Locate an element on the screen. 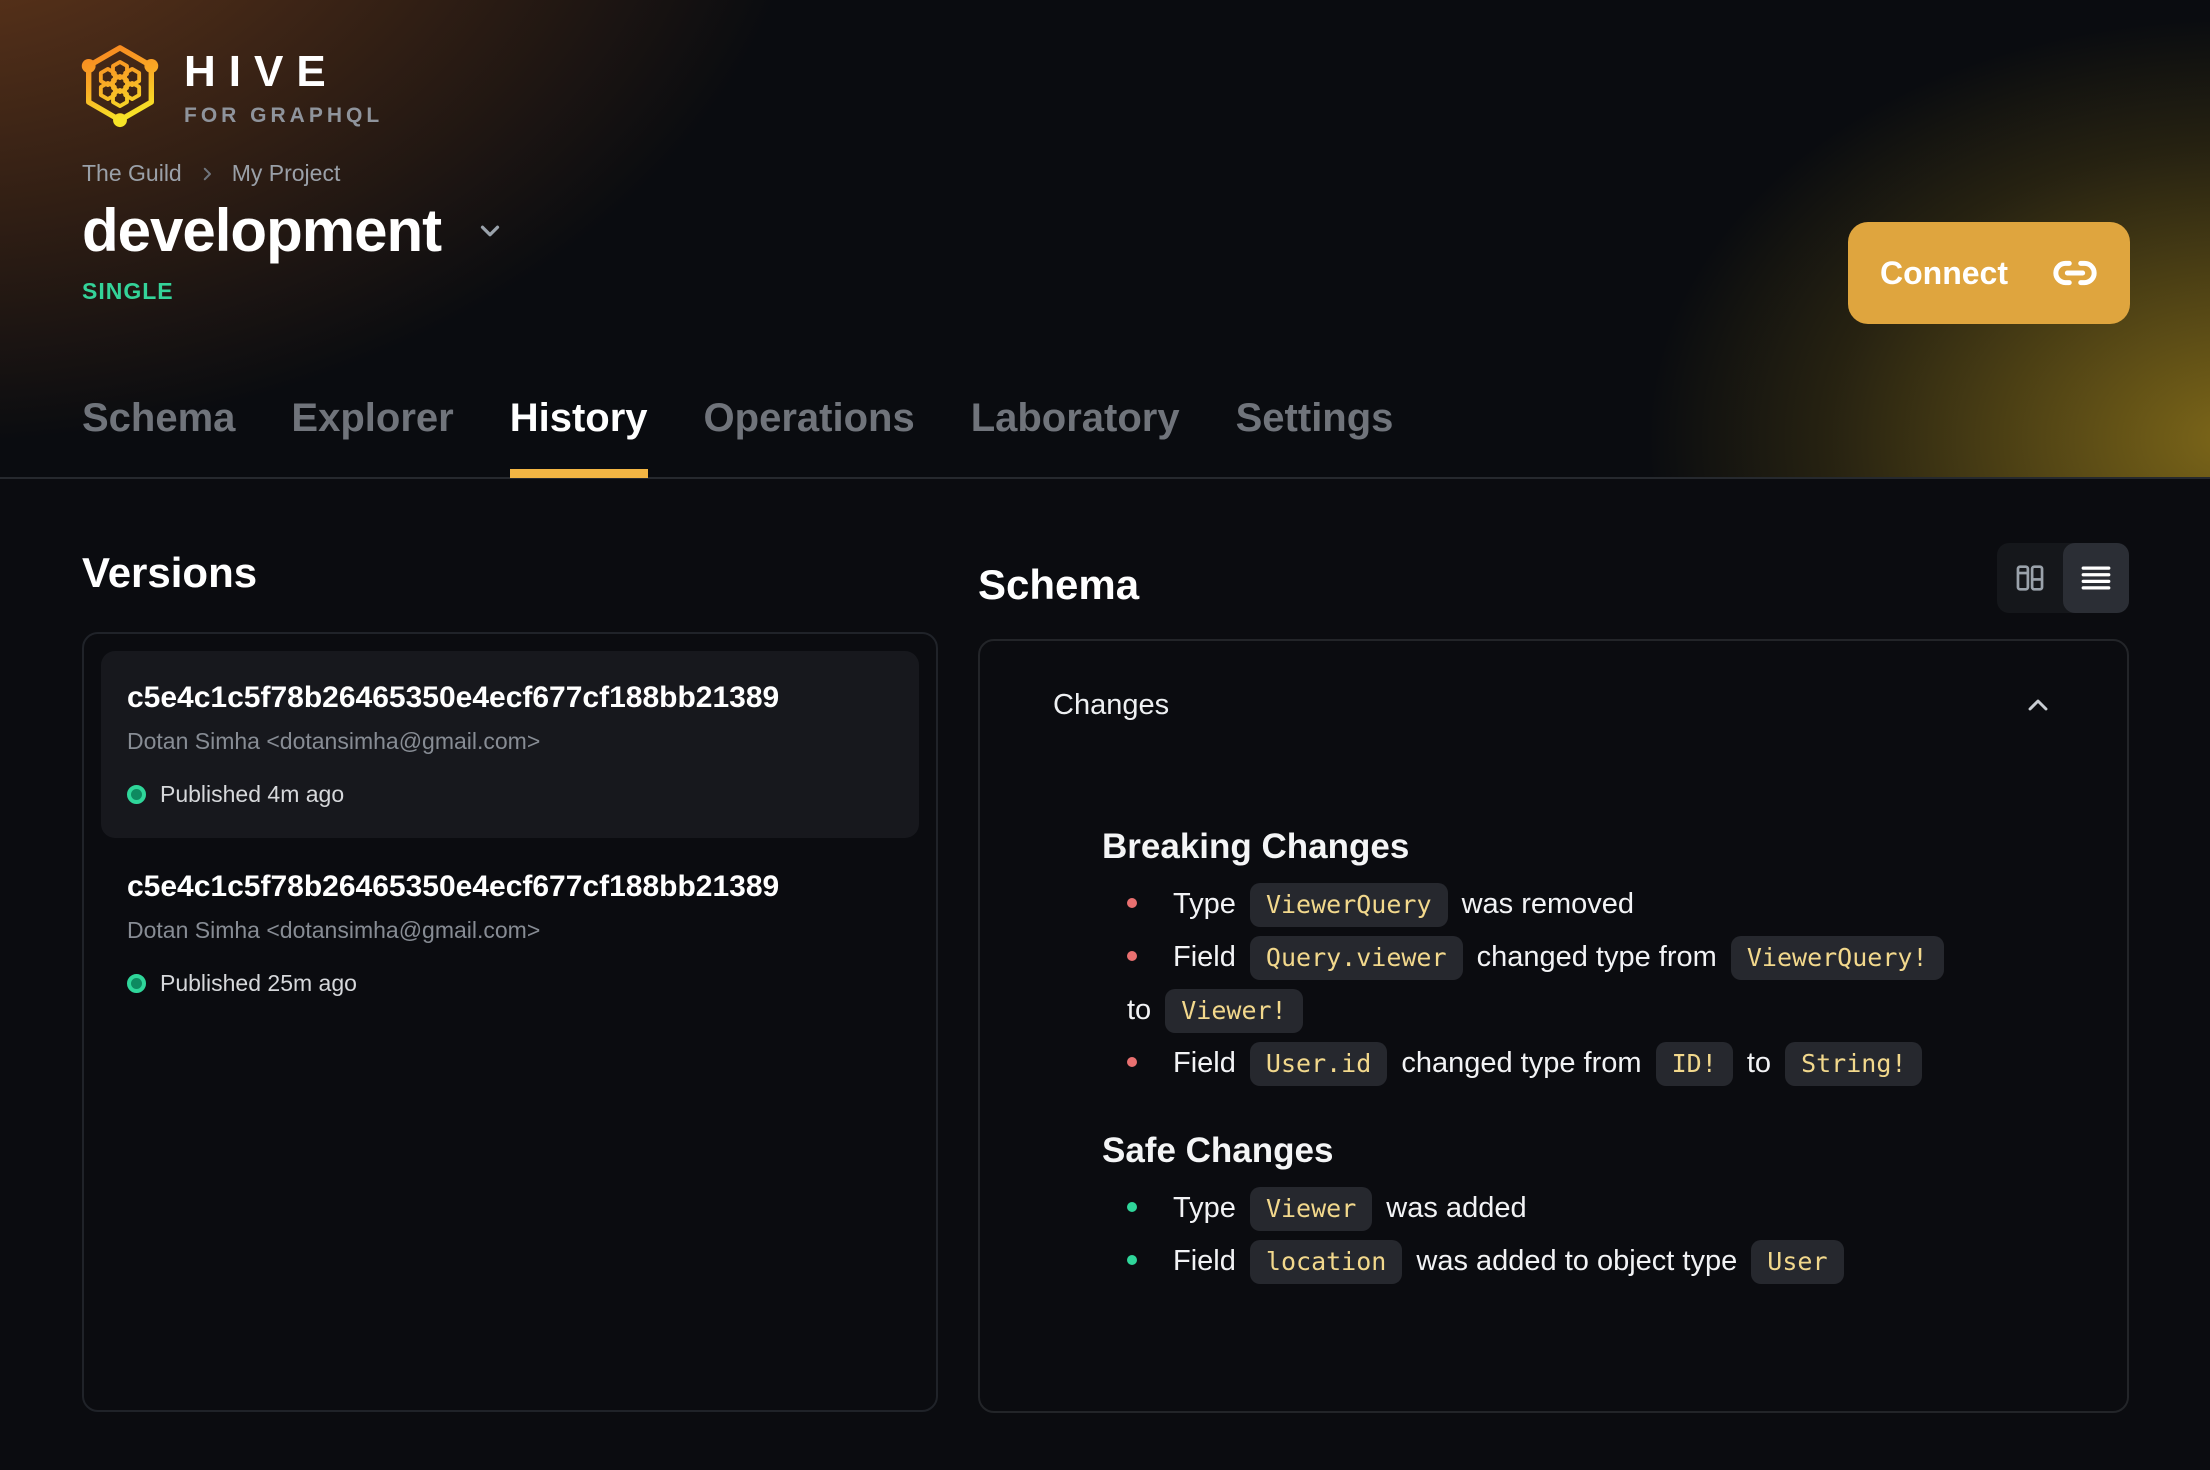 The width and height of the screenshot is (2210, 1470). target-title-row: development is located at coordinates (293, 230).